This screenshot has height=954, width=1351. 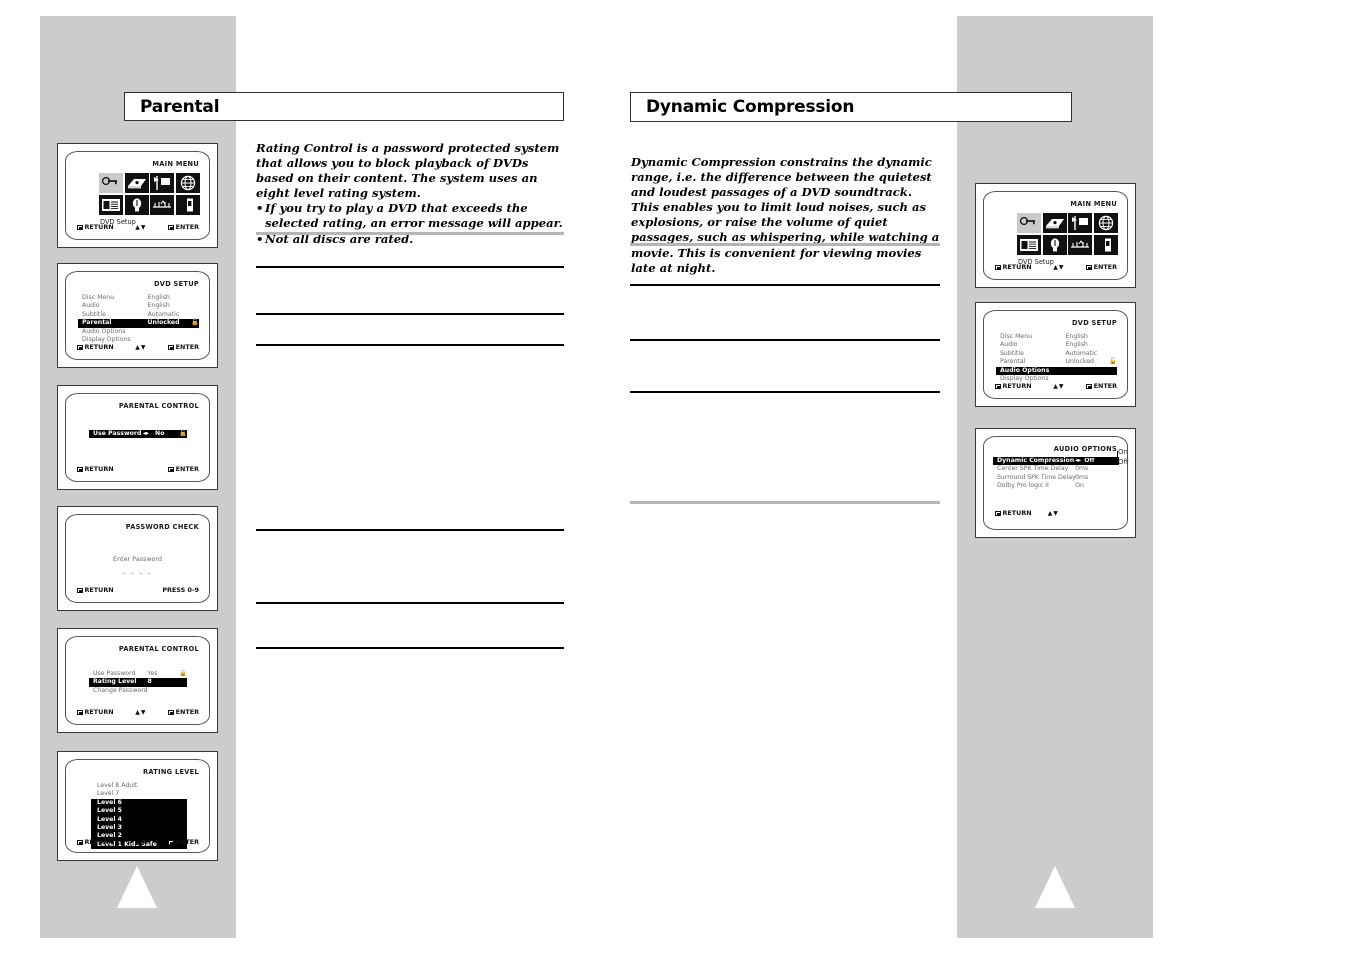 I want to click on list-item: Level 5, so click(x=139, y=811).